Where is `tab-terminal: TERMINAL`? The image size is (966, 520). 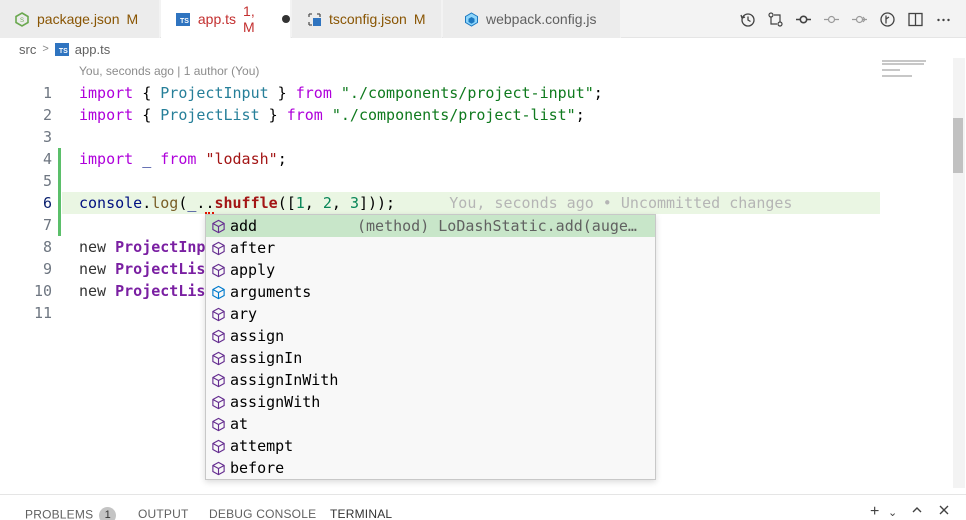 tab-terminal: TERMINAL is located at coordinates (361, 513).